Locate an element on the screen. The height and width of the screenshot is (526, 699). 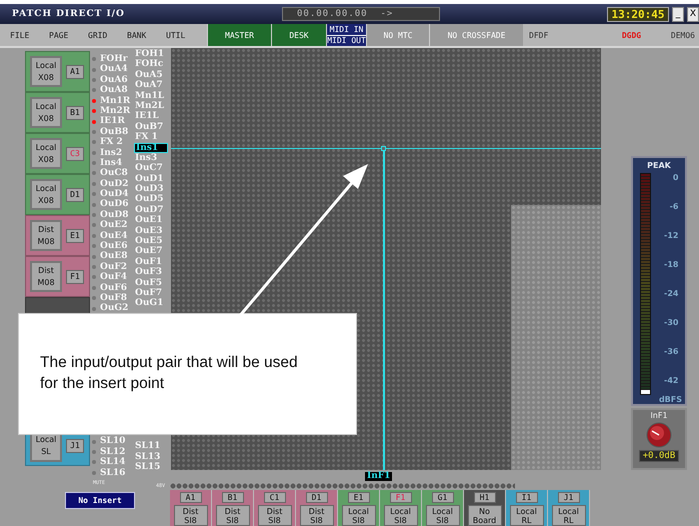
channel-label: Mn1R is located at coordinates (115, 101).